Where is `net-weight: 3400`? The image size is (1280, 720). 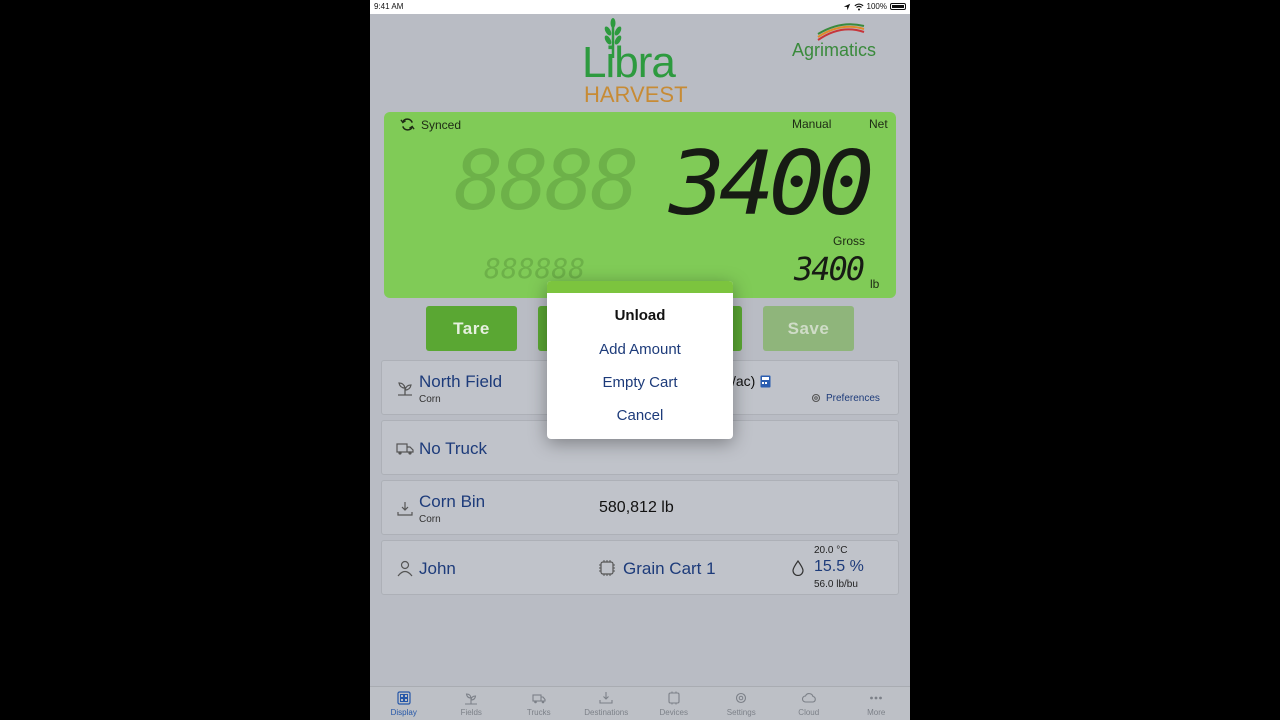
net-weight: 3400 is located at coordinates (772, 183).